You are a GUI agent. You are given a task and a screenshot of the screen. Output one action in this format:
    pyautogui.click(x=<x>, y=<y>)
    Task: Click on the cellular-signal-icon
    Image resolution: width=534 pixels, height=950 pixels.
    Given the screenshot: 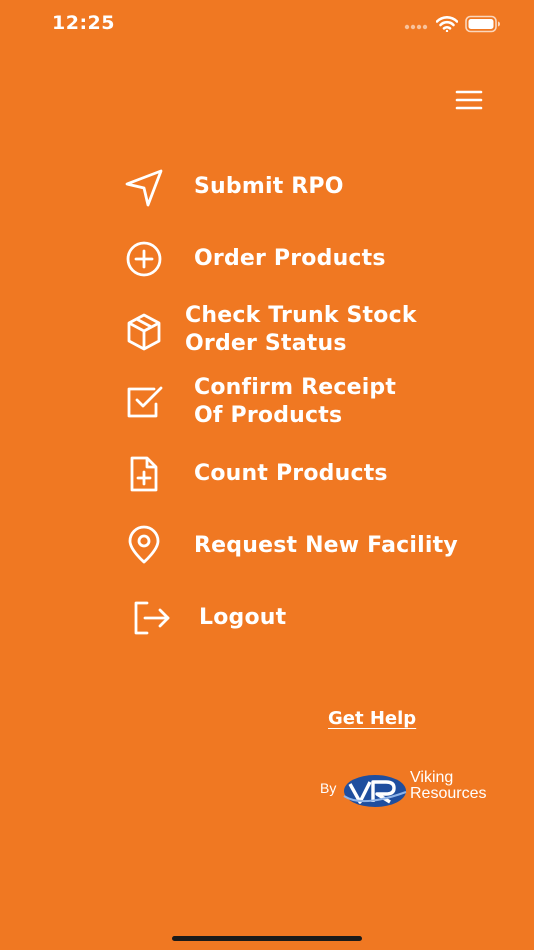 What is the action you would take?
    pyautogui.click(x=416, y=27)
    